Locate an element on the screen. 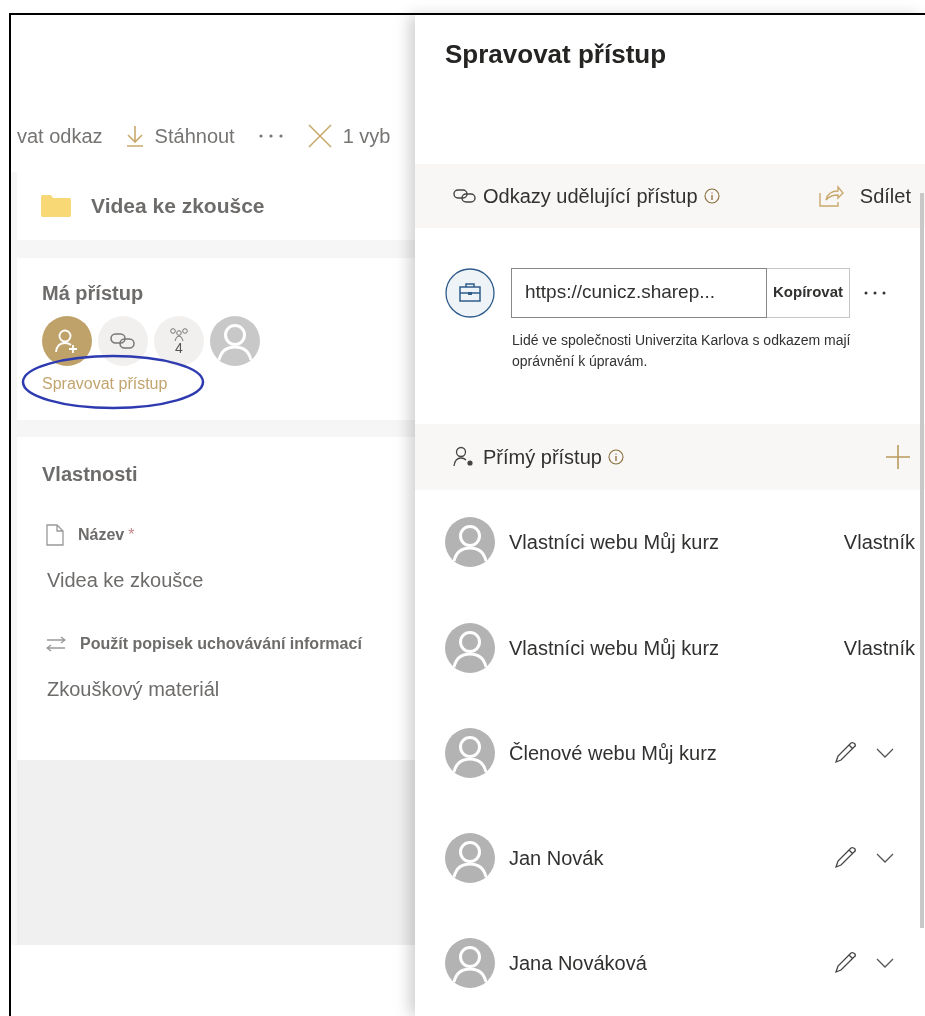 This screenshot has height=1016, width=925. download-button: Stáhnout is located at coordinates (179, 136).